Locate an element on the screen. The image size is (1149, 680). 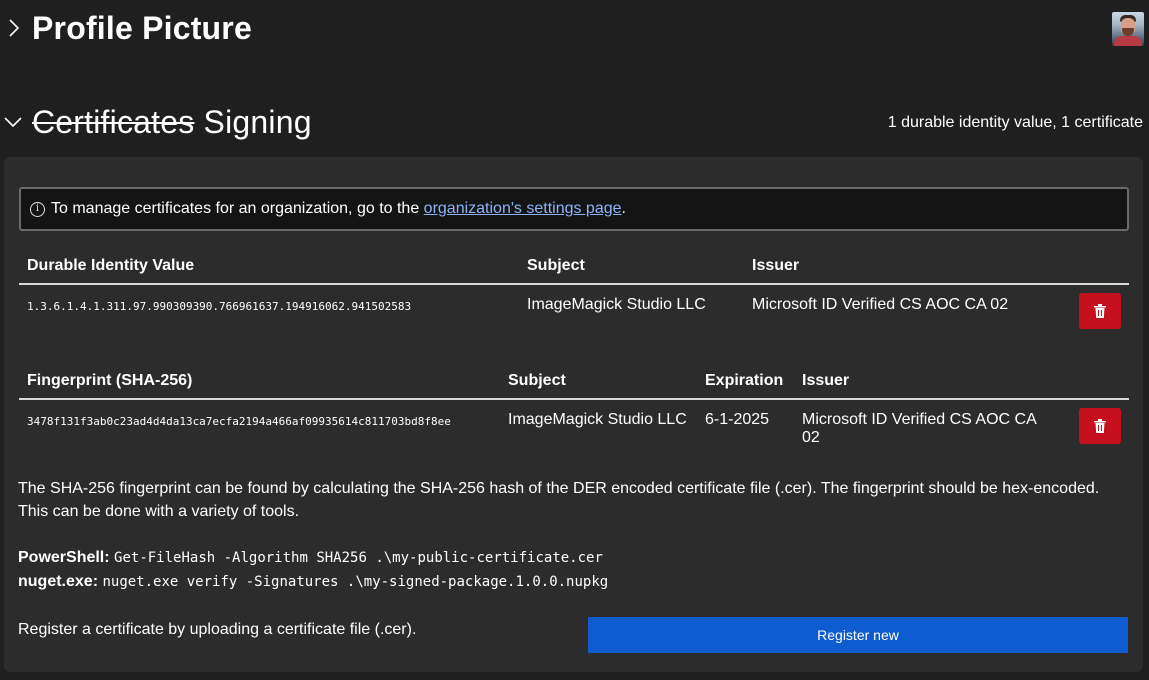
fingerprint-expiration: 6-1-2025 is located at coordinates (737, 419).